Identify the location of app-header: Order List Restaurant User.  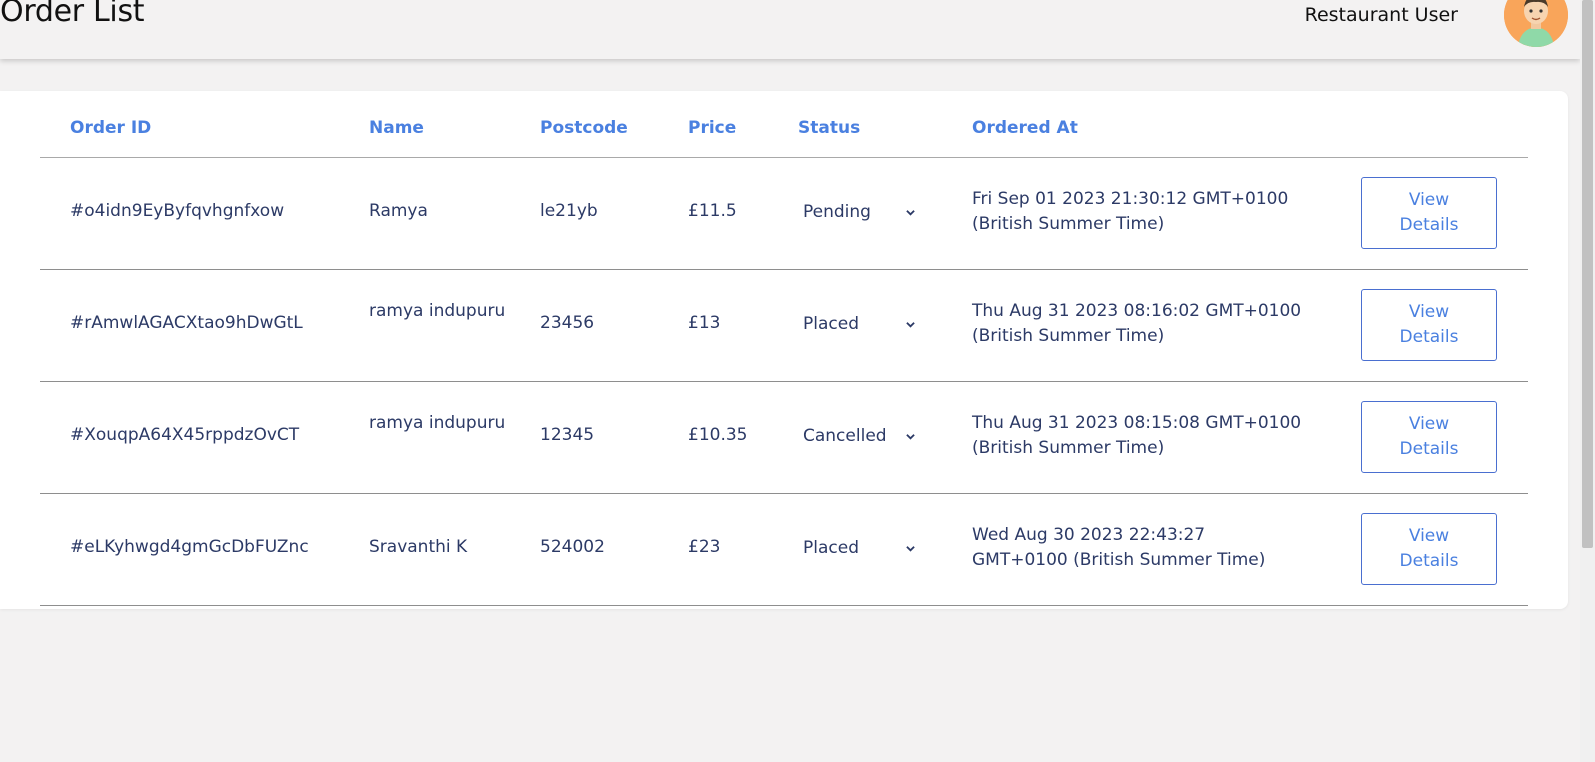
(790, 29).